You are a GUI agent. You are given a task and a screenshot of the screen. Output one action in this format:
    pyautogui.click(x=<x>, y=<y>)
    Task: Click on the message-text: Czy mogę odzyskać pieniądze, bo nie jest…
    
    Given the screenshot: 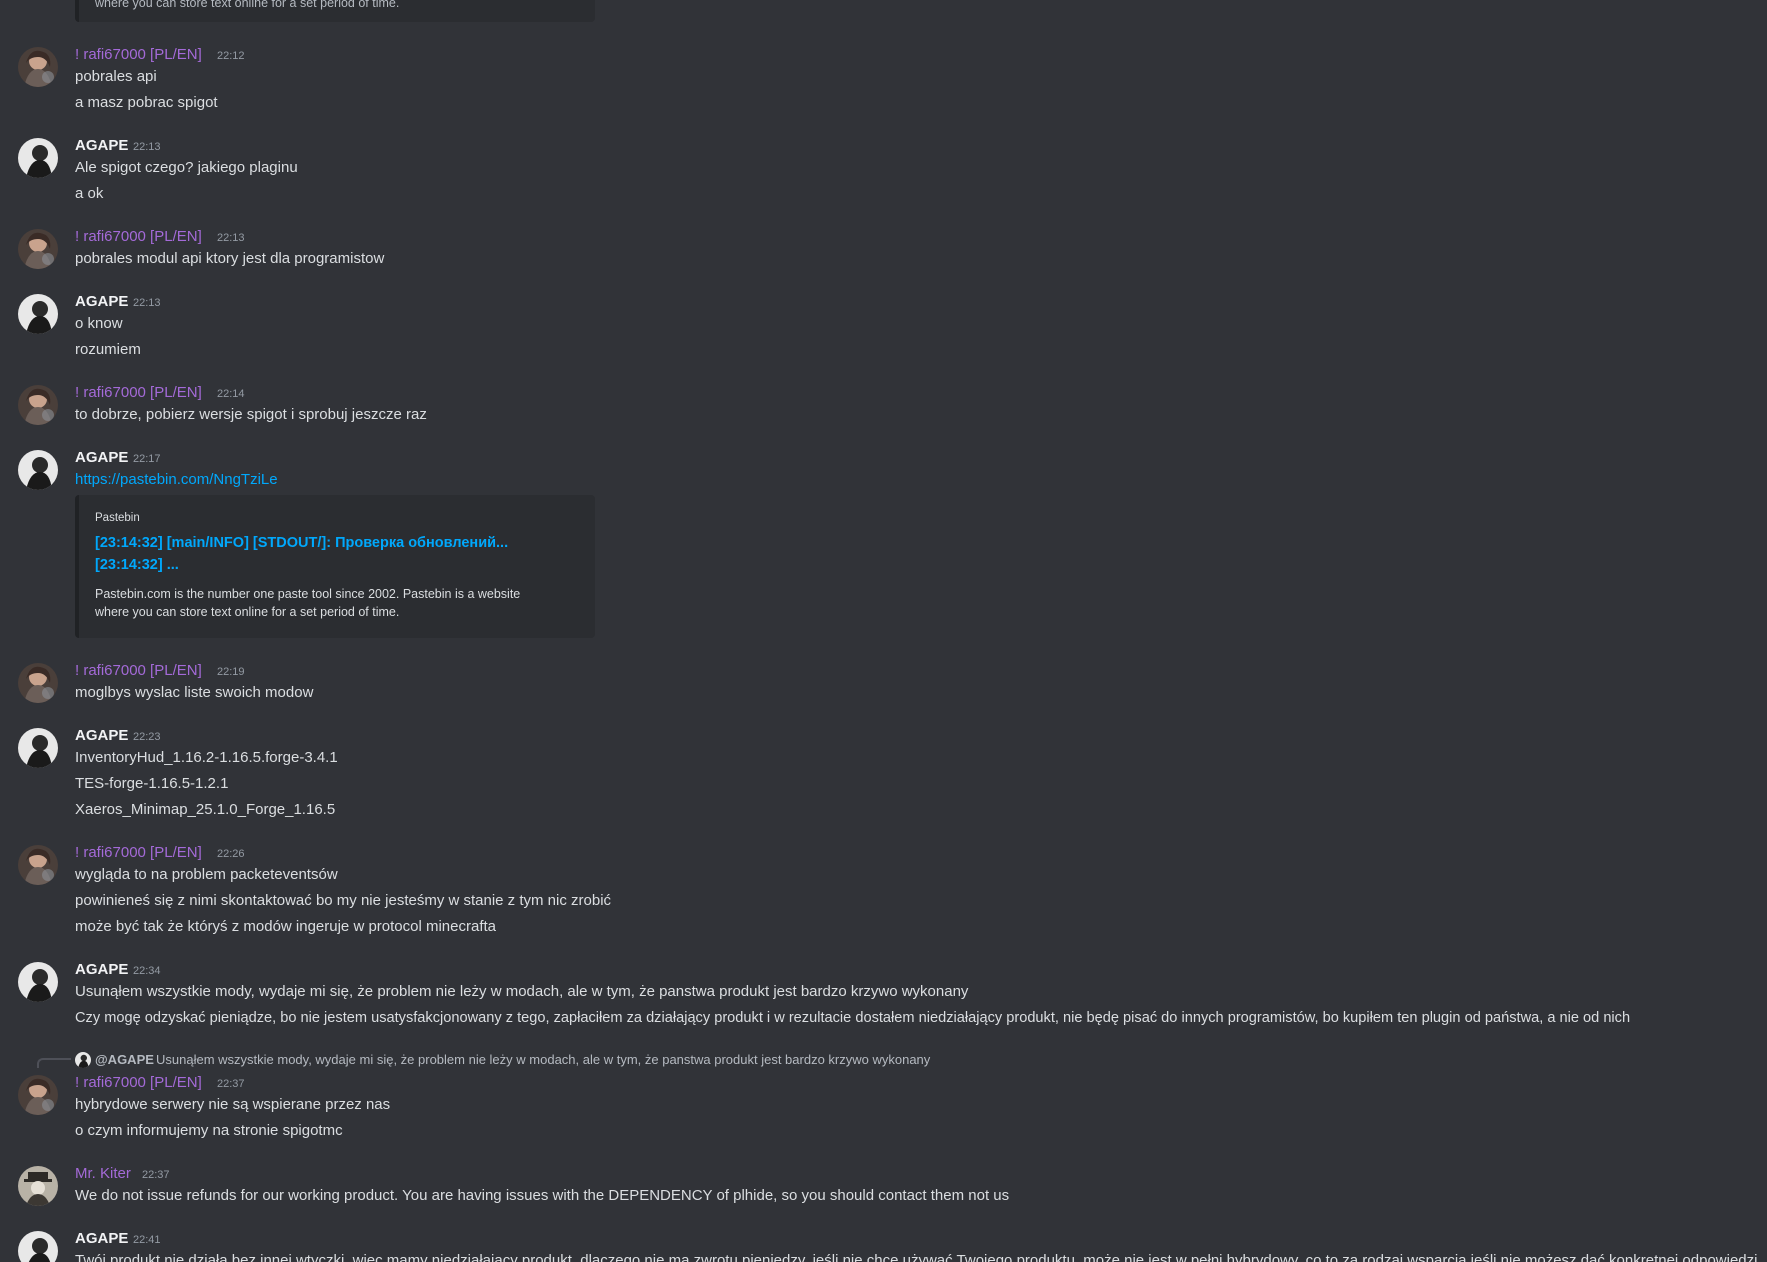 What is the action you would take?
    pyautogui.click(x=853, y=1018)
    